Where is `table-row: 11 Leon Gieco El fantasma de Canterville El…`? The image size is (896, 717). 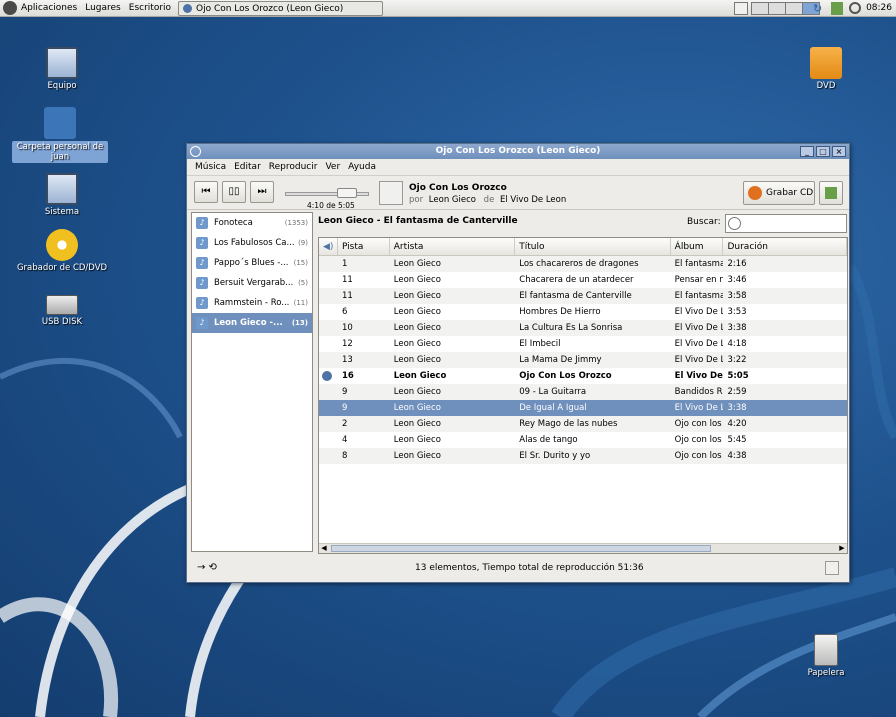 table-row: 11 Leon Gieco El fantasma de Canterville El… is located at coordinates (583, 296).